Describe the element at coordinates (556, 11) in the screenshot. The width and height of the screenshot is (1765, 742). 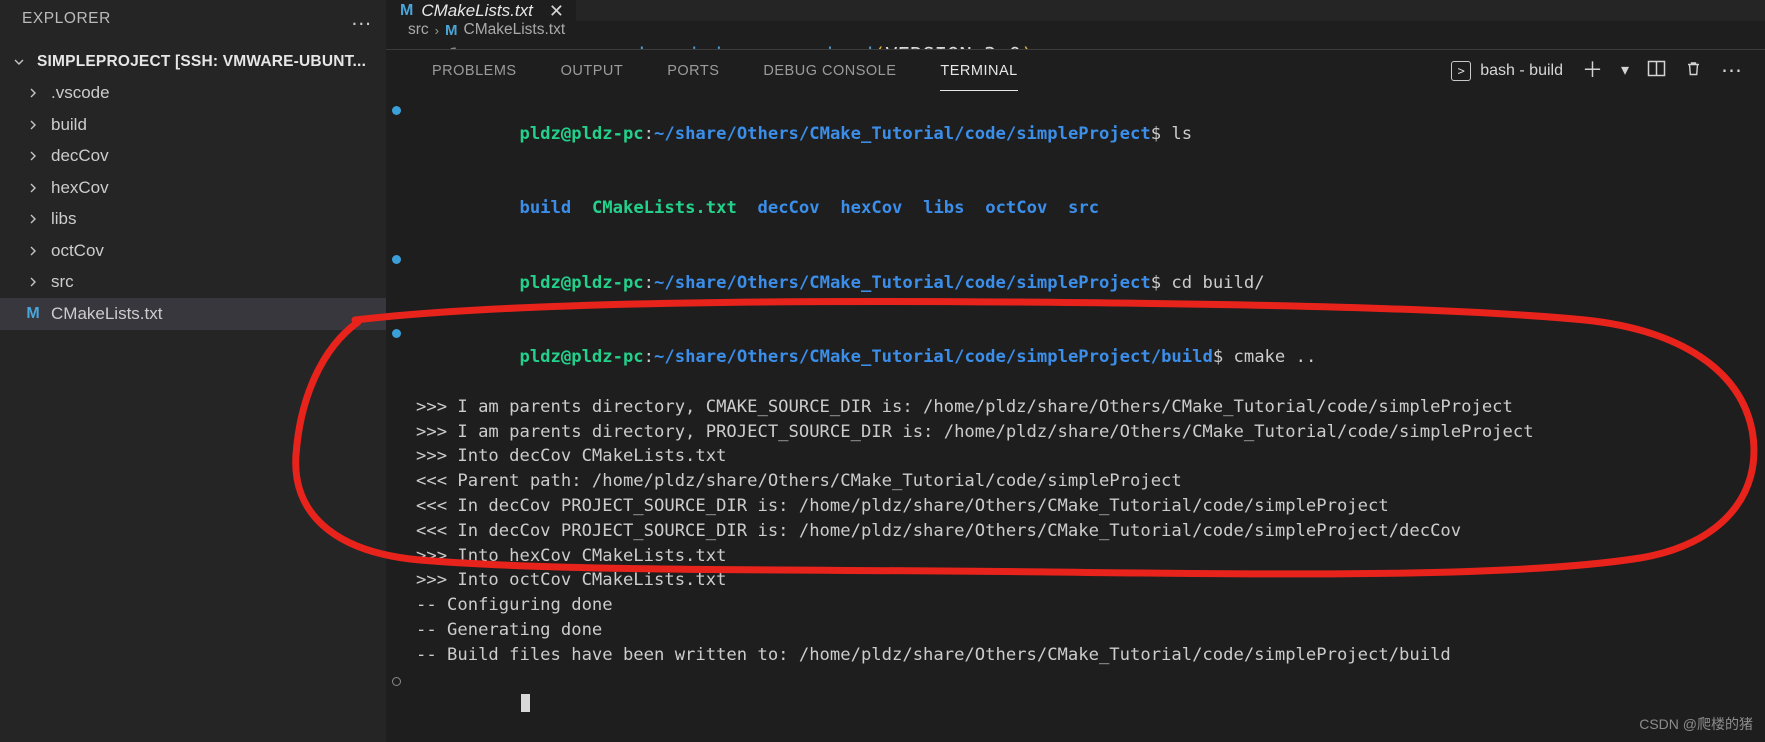
I see `close-icon: ✕` at that location.